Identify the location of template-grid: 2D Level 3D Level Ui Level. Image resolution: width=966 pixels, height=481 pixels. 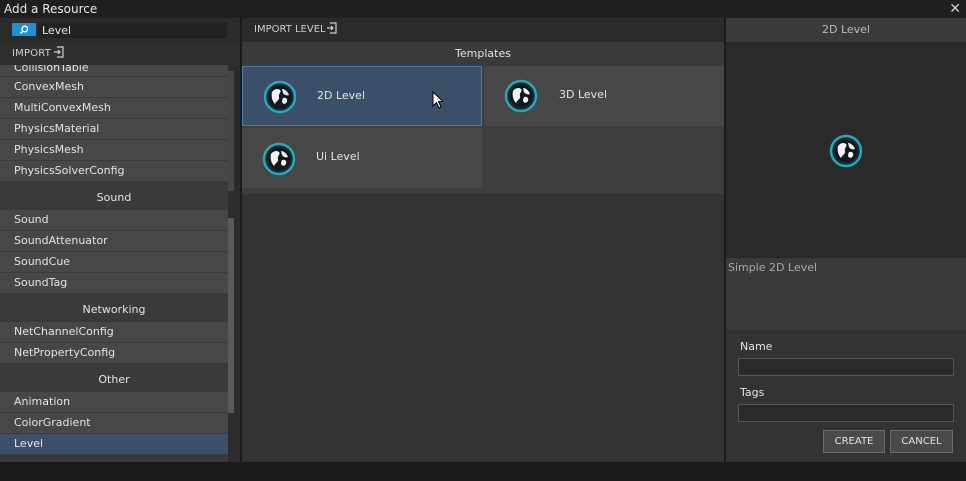
(483, 130).